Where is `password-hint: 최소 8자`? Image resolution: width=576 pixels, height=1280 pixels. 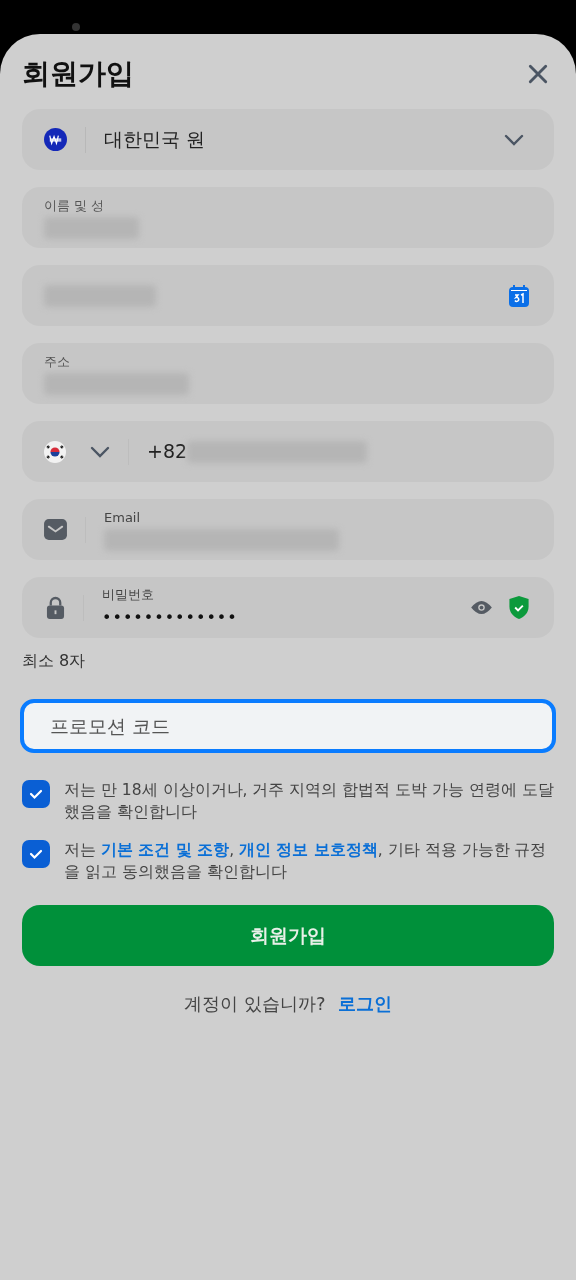
password-hint: 최소 8자 is located at coordinates (54, 661).